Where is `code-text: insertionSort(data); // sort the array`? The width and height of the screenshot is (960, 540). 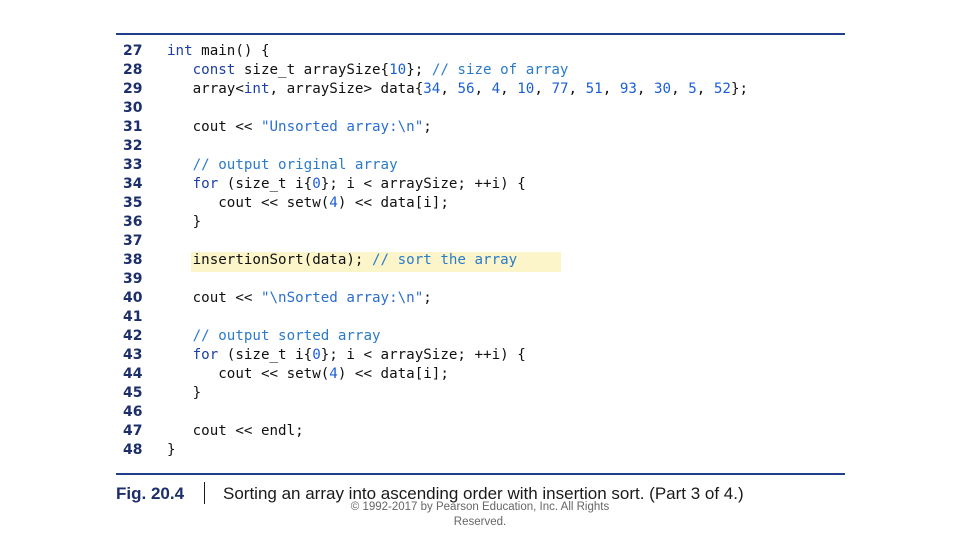 code-text: insertionSort(data); // sort the array is located at coordinates (342, 260).